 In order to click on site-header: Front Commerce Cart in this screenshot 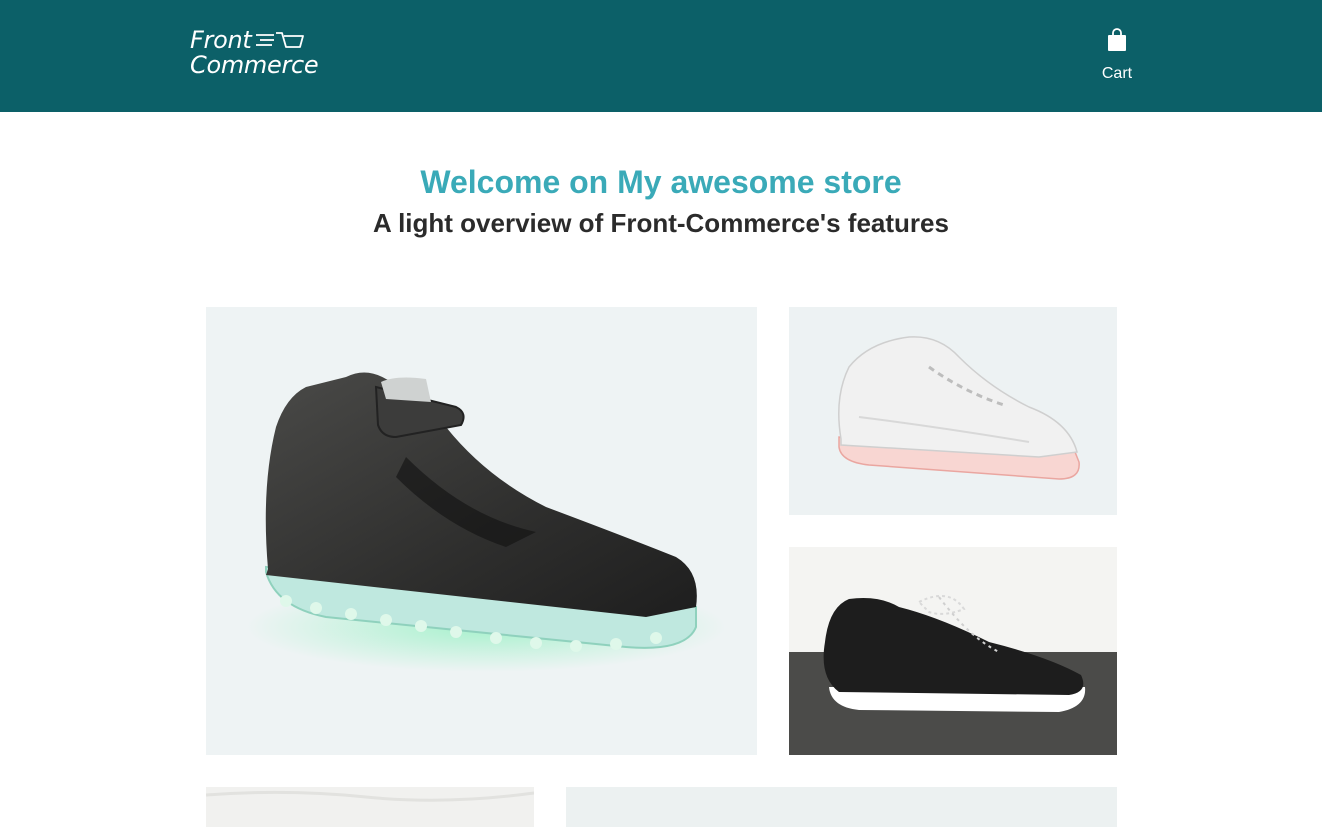, I will do `click(661, 56)`.